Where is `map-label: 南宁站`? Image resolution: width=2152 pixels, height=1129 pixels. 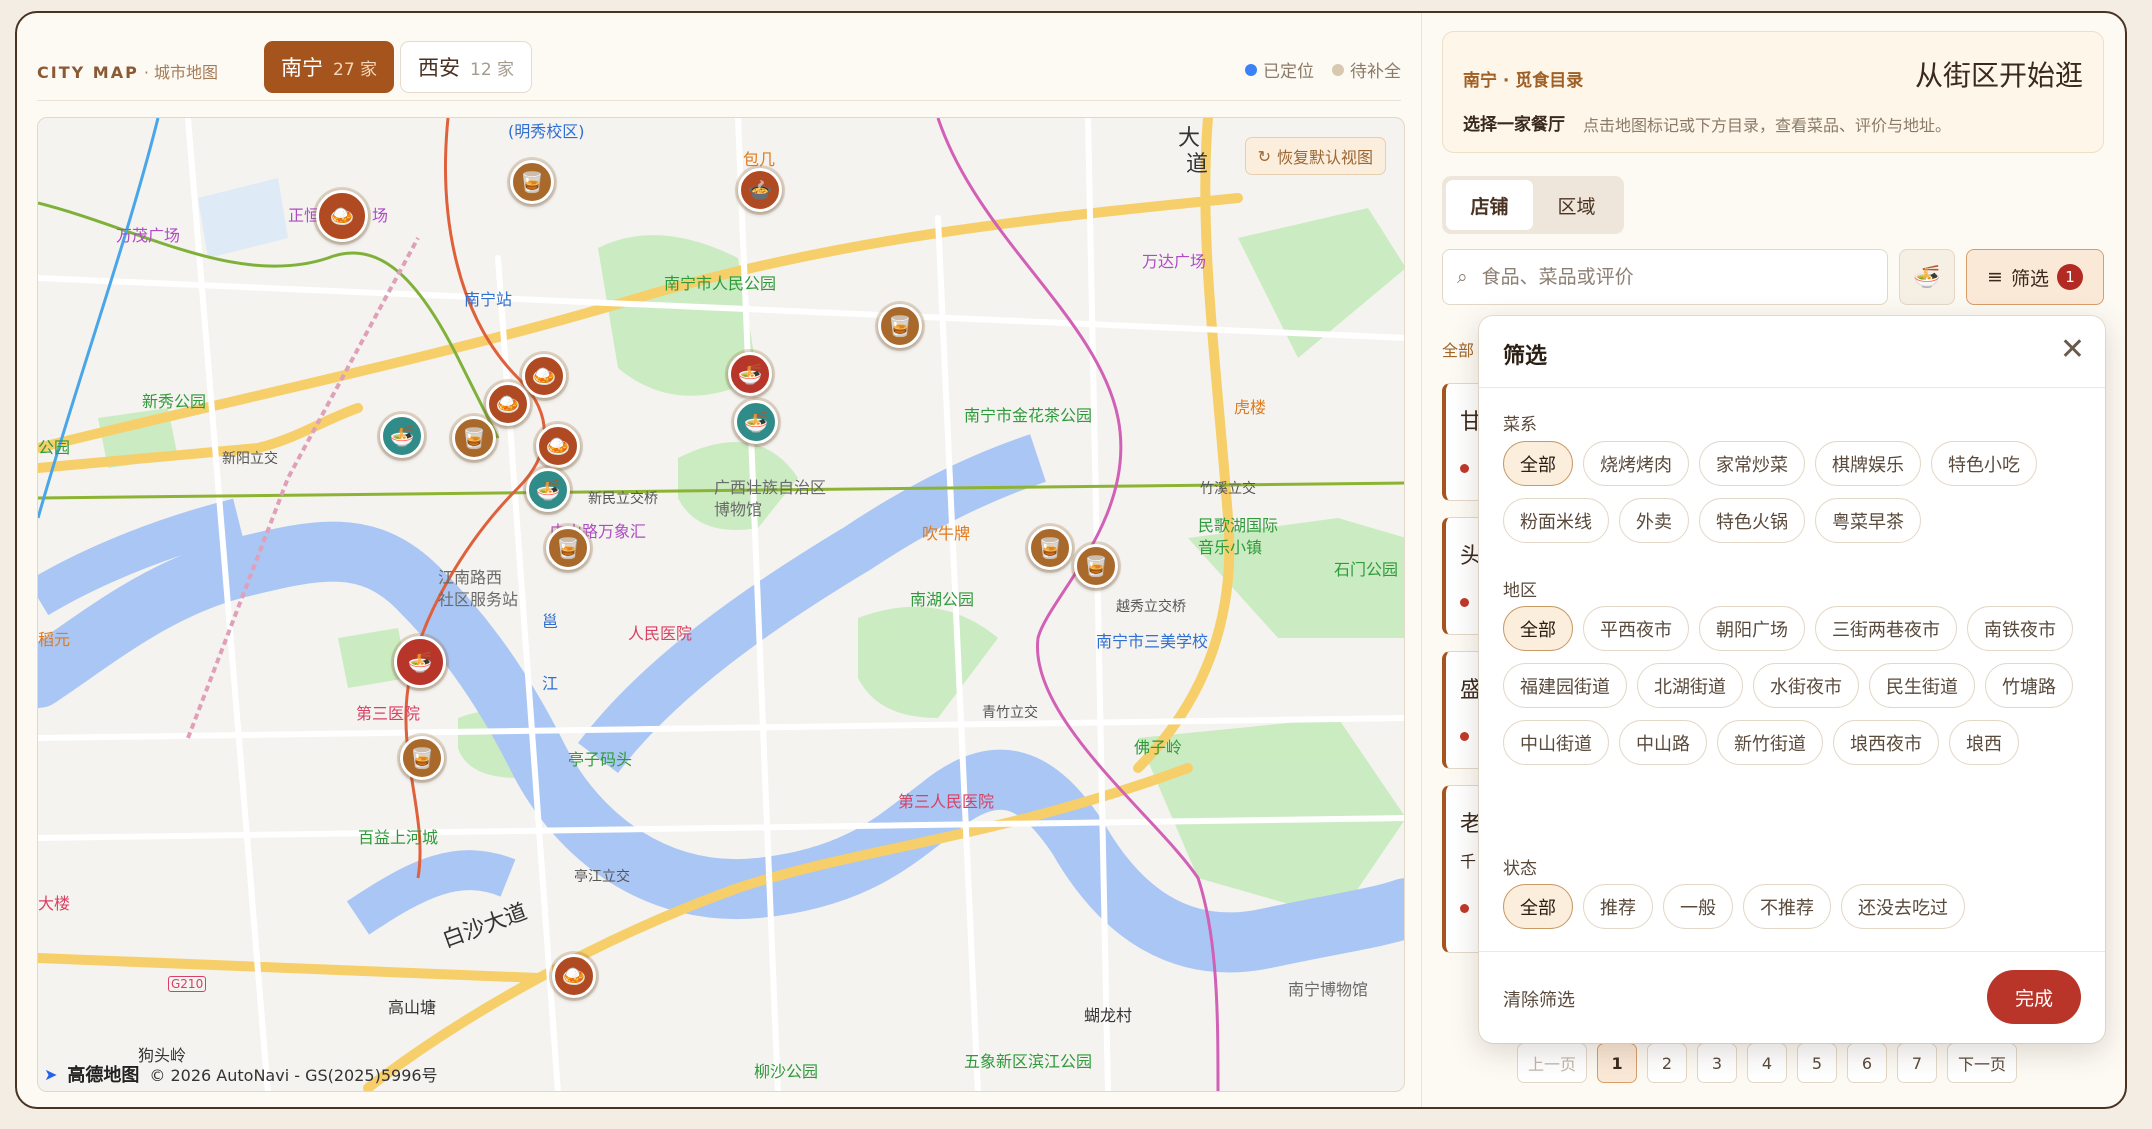
map-label: 南宁站 is located at coordinates (488, 299).